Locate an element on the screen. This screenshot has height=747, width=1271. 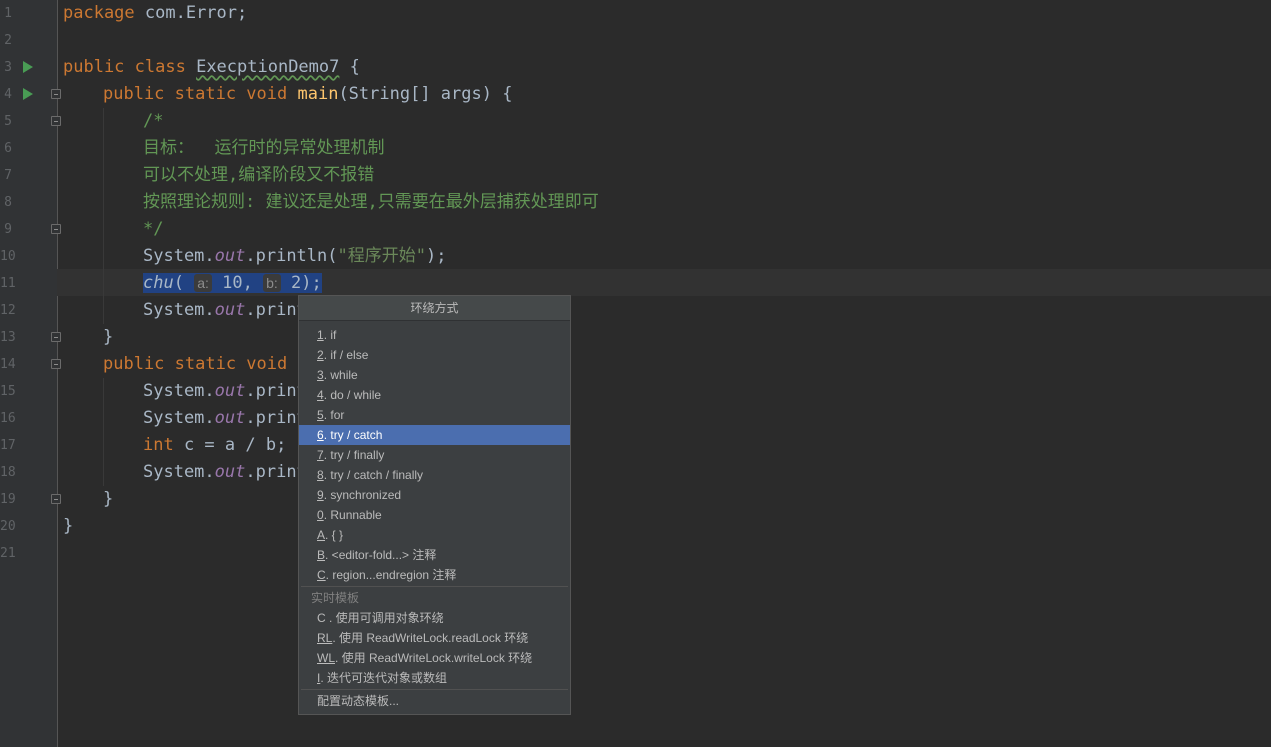
template-callable: C . 使用可调用对象环绕 is located at coordinates (434, 618).